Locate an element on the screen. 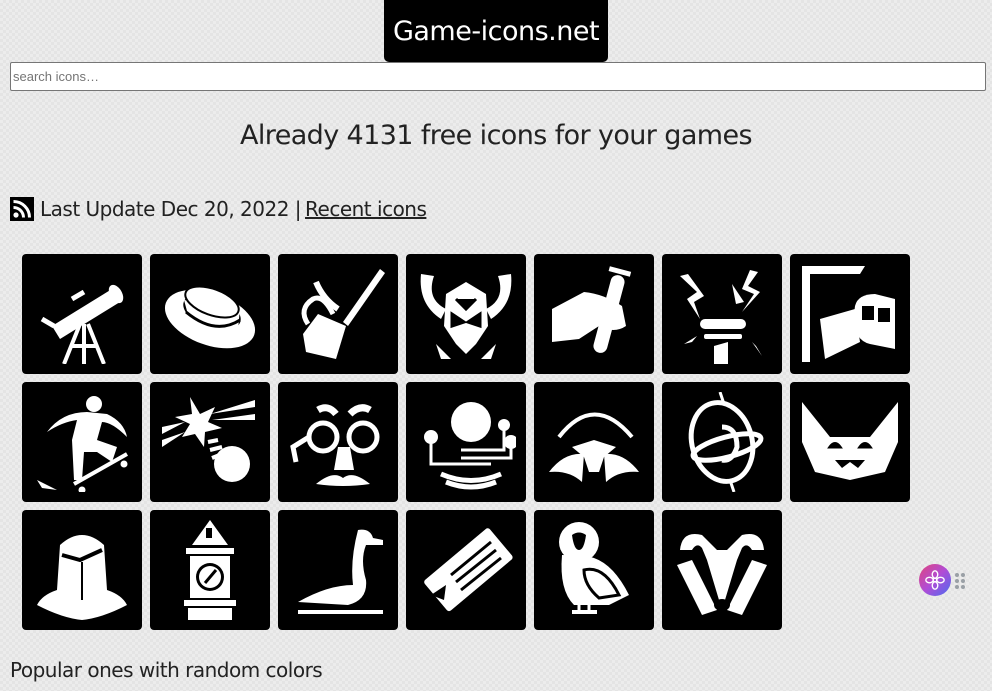  icon-tile-plane-ticket is located at coordinates (466, 570).